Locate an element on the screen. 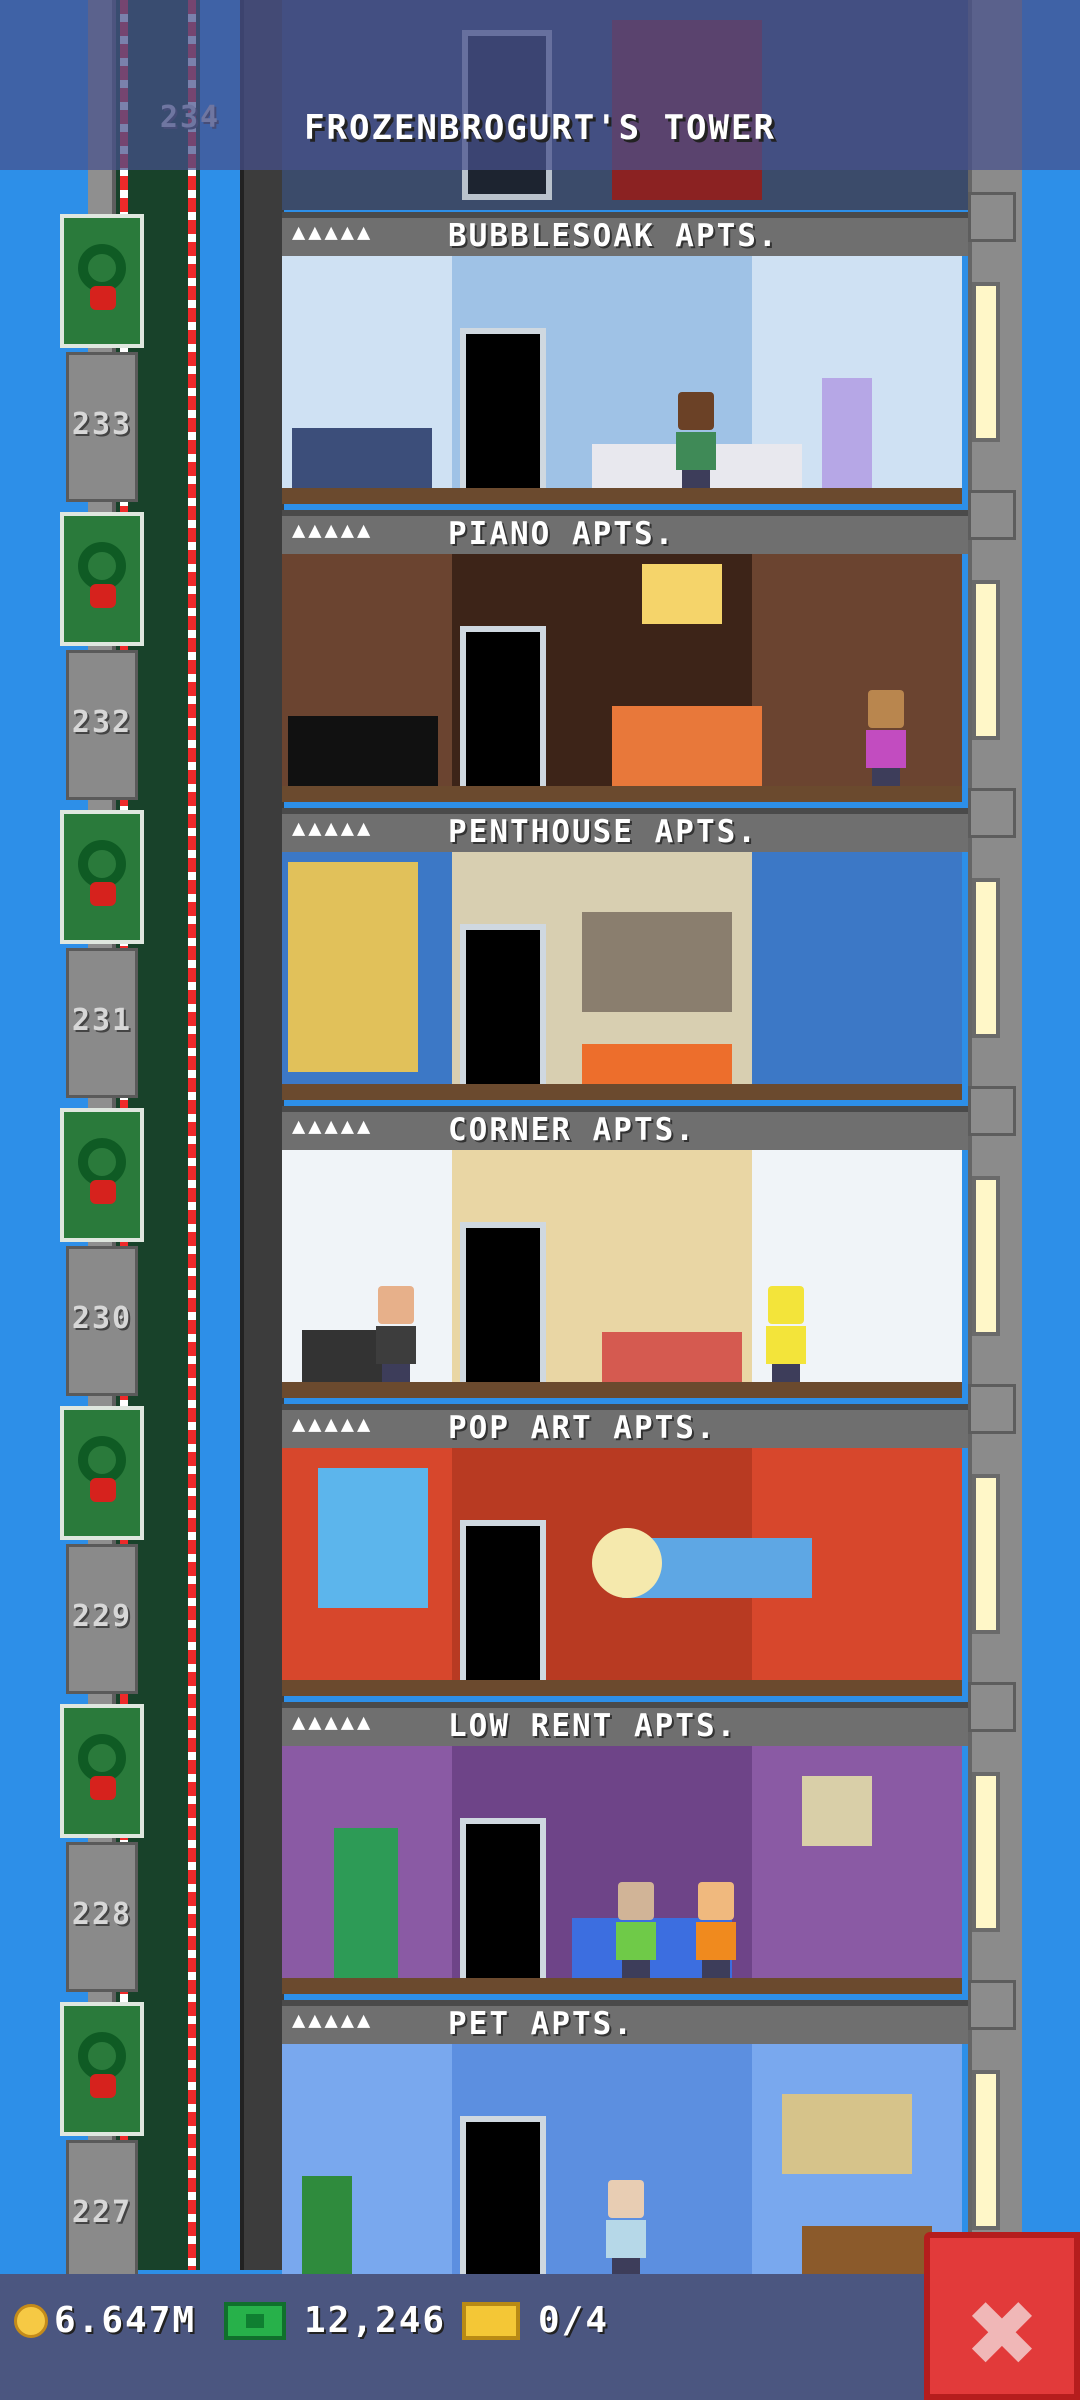  bux-stat: 12,246 is located at coordinates (335, 2320).